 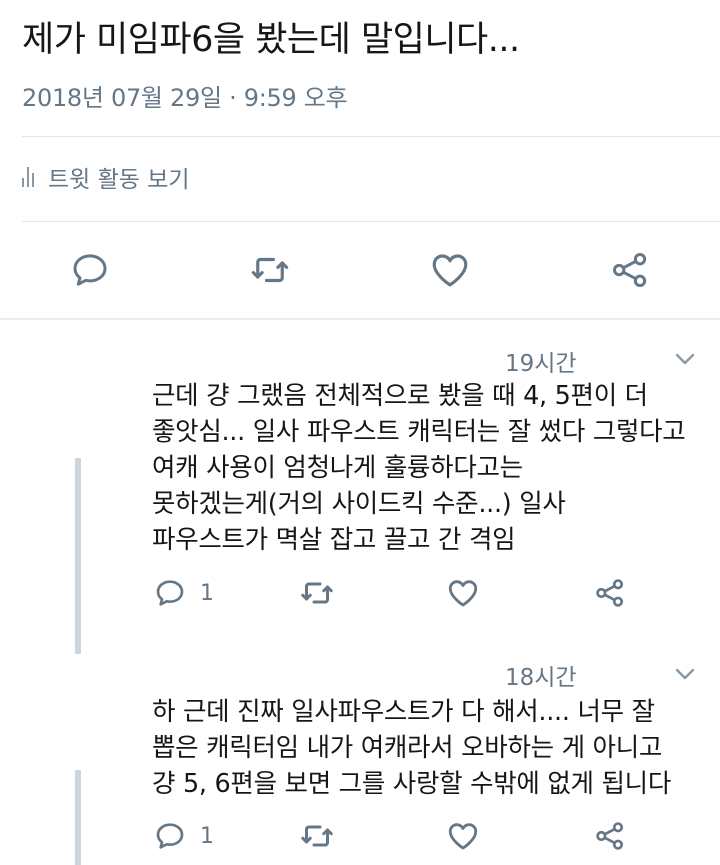 I want to click on tweet-timestamp: 2018년 07월 29일 · 9:59 오후, so click(x=185, y=98).